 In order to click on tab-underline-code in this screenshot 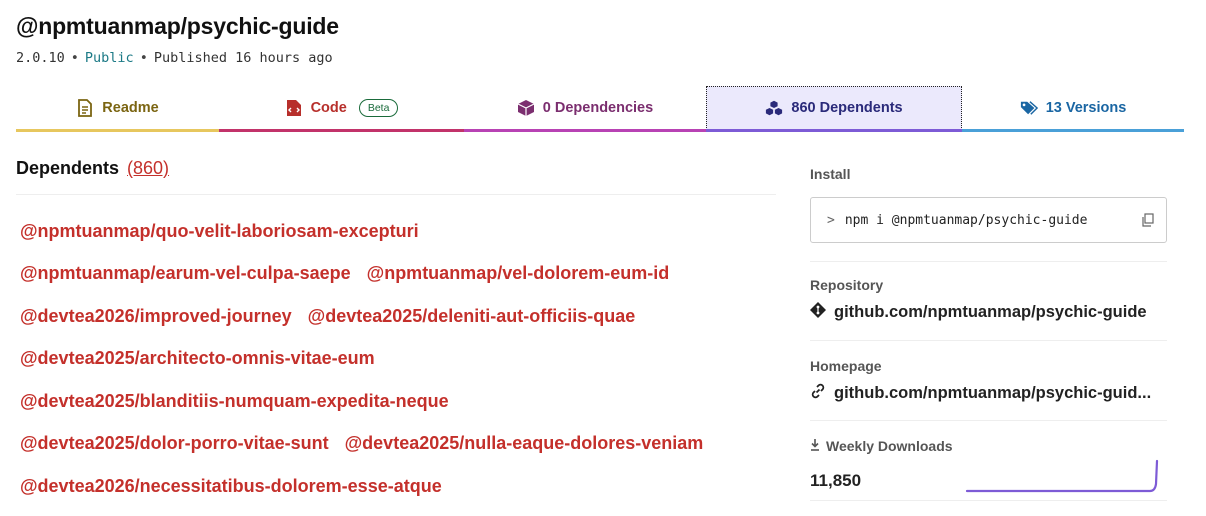, I will do `click(341, 130)`.